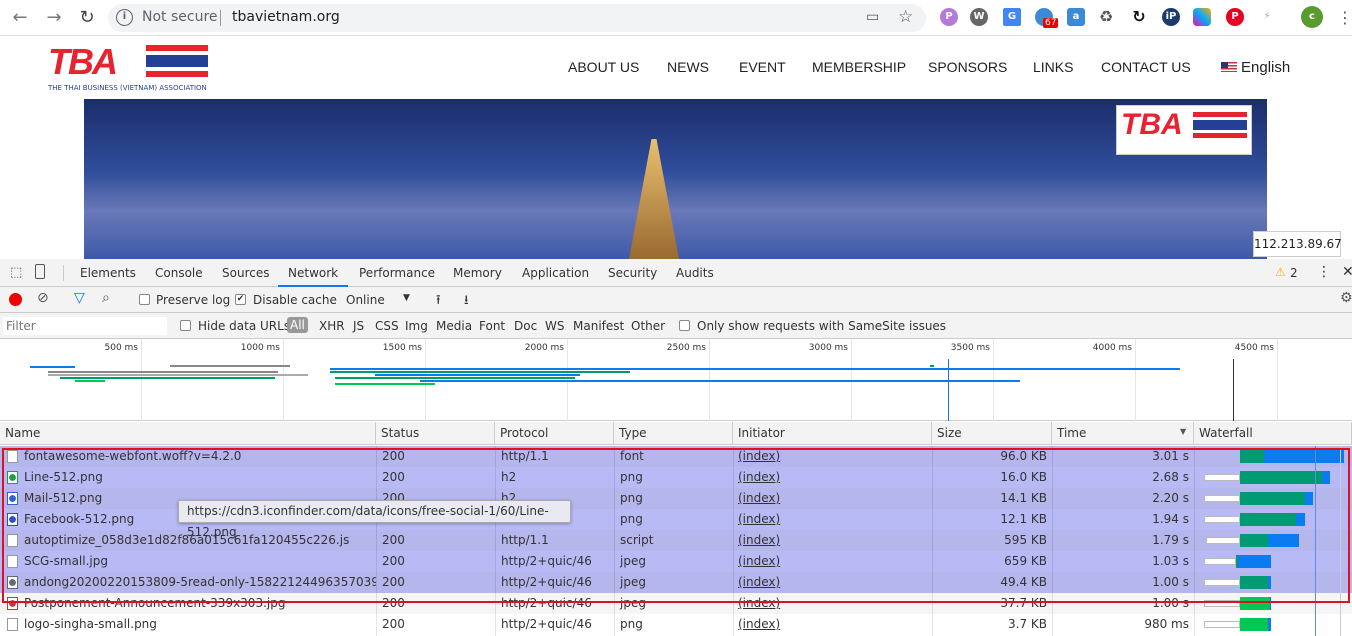 This screenshot has height=636, width=1352. Describe the element at coordinates (970, 348) in the screenshot. I see `overview-tick-label: 3500 ms` at that location.